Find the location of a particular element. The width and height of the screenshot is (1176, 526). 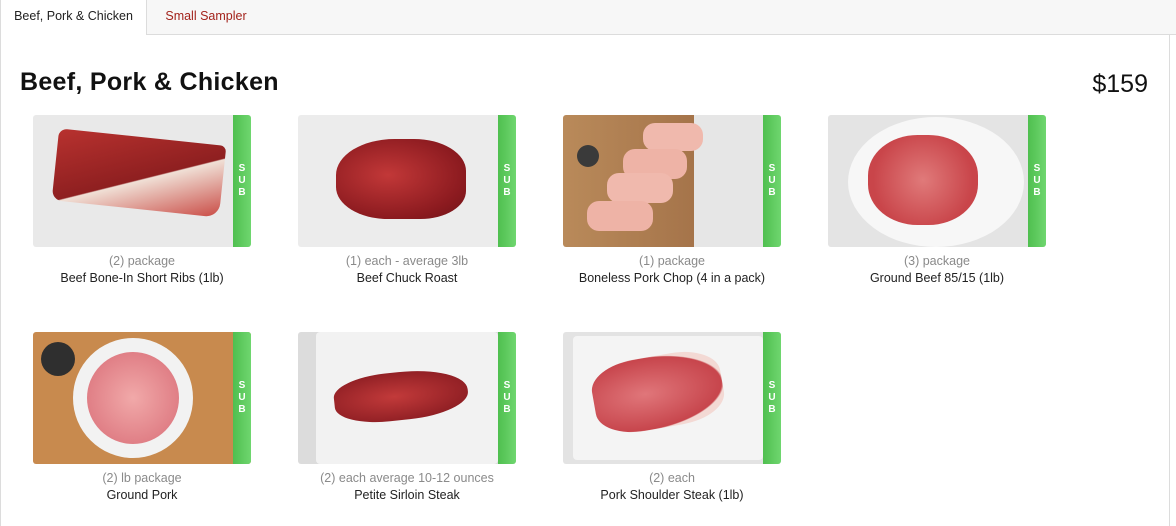

tab-beef-pork-chicken: Beef, Pork & Chicken is located at coordinates (73, 18).